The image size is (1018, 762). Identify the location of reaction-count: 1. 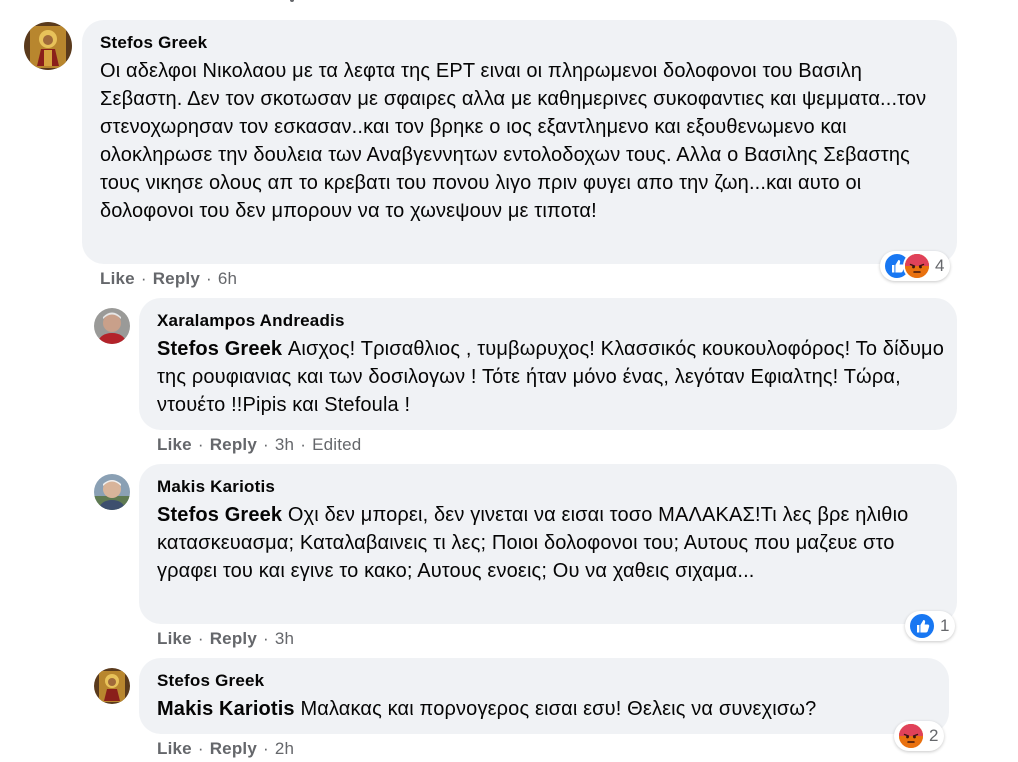
(945, 625).